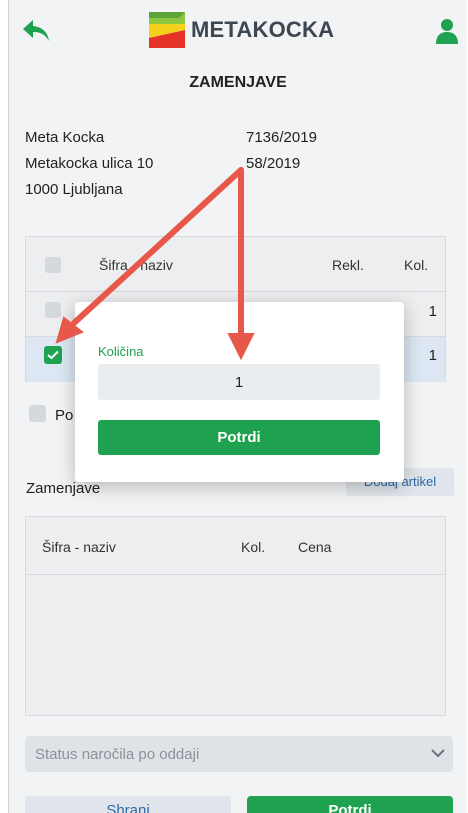 Image resolution: width=468 pixels, height=813 pixels. I want to click on row-checkbox-checked, so click(53, 355).